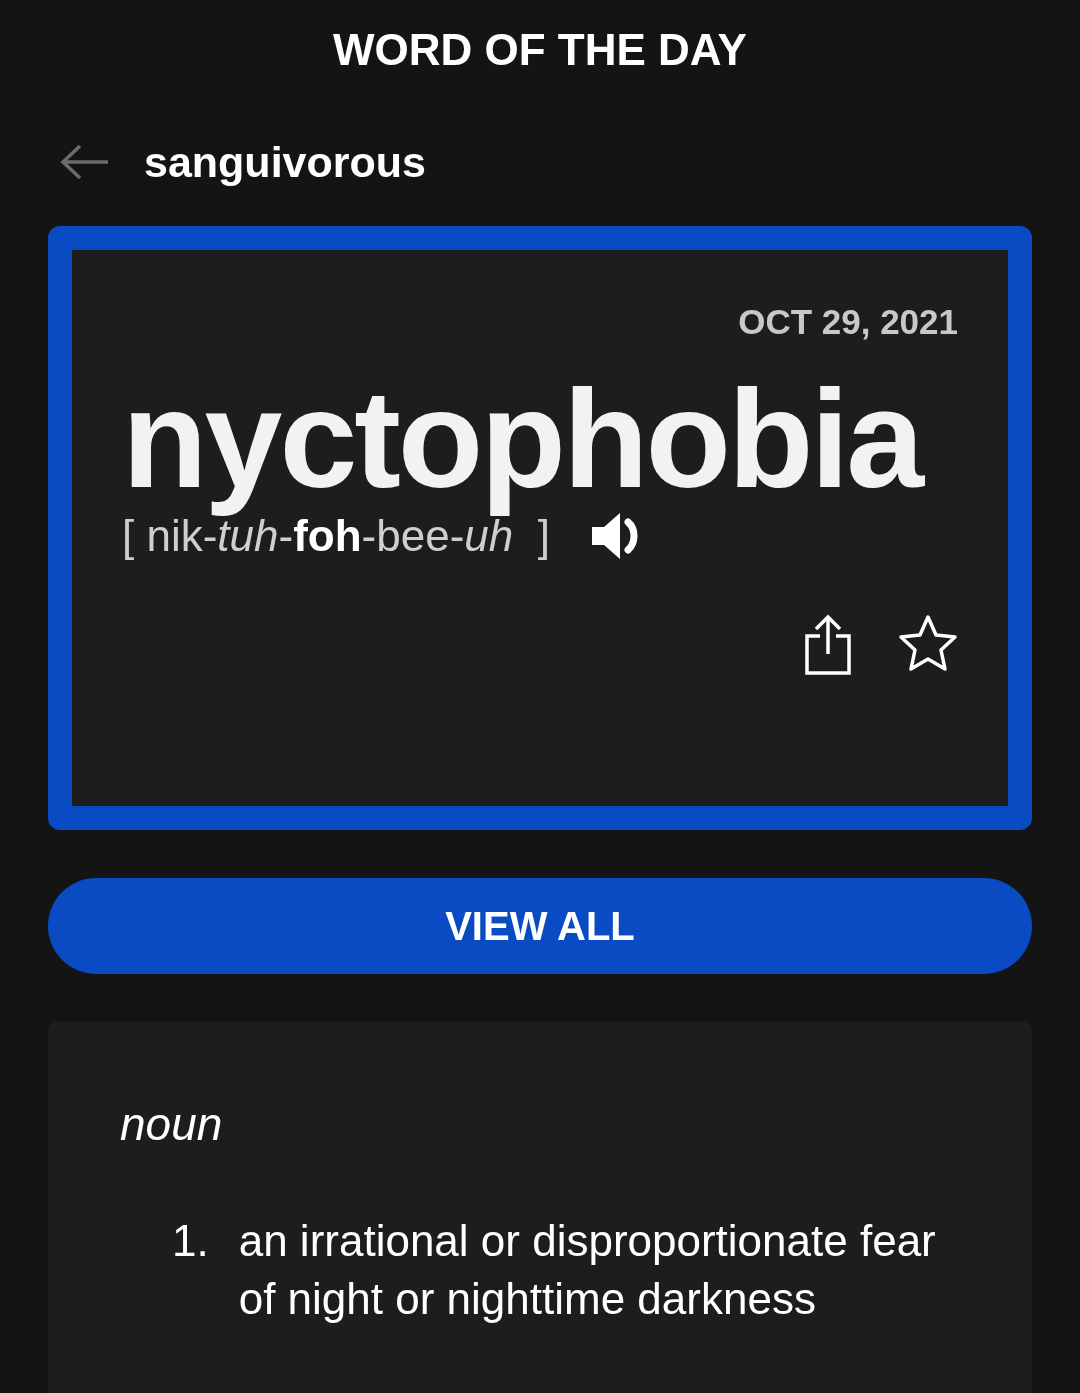 This screenshot has height=1393, width=1080. What do you see at coordinates (540, 50) in the screenshot?
I see `page-title: WORD OF THE DAY` at bounding box center [540, 50].